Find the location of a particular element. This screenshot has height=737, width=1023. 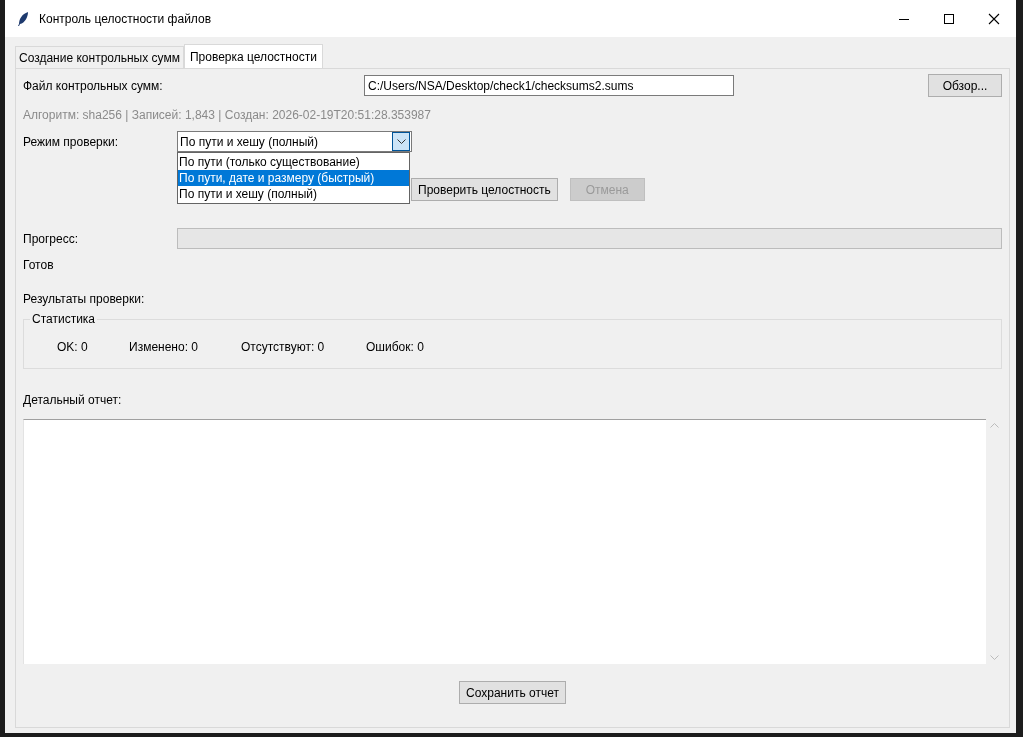

stat-text: OK: 0 is located at coordinates (73, 347).